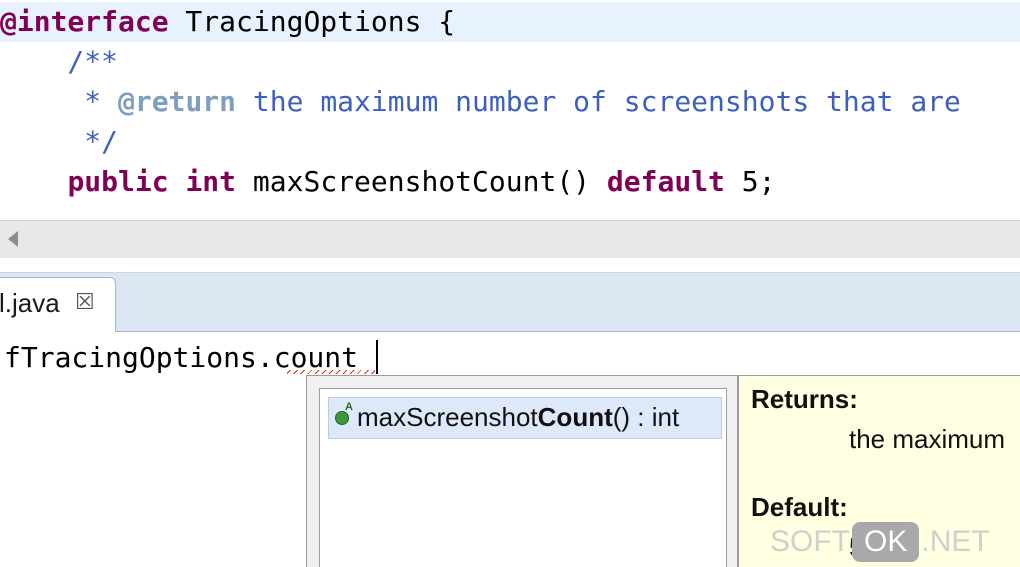 This screenshot has width=1020, height=567. I want to click on javadoc-prefix: *, so click(59, 101).